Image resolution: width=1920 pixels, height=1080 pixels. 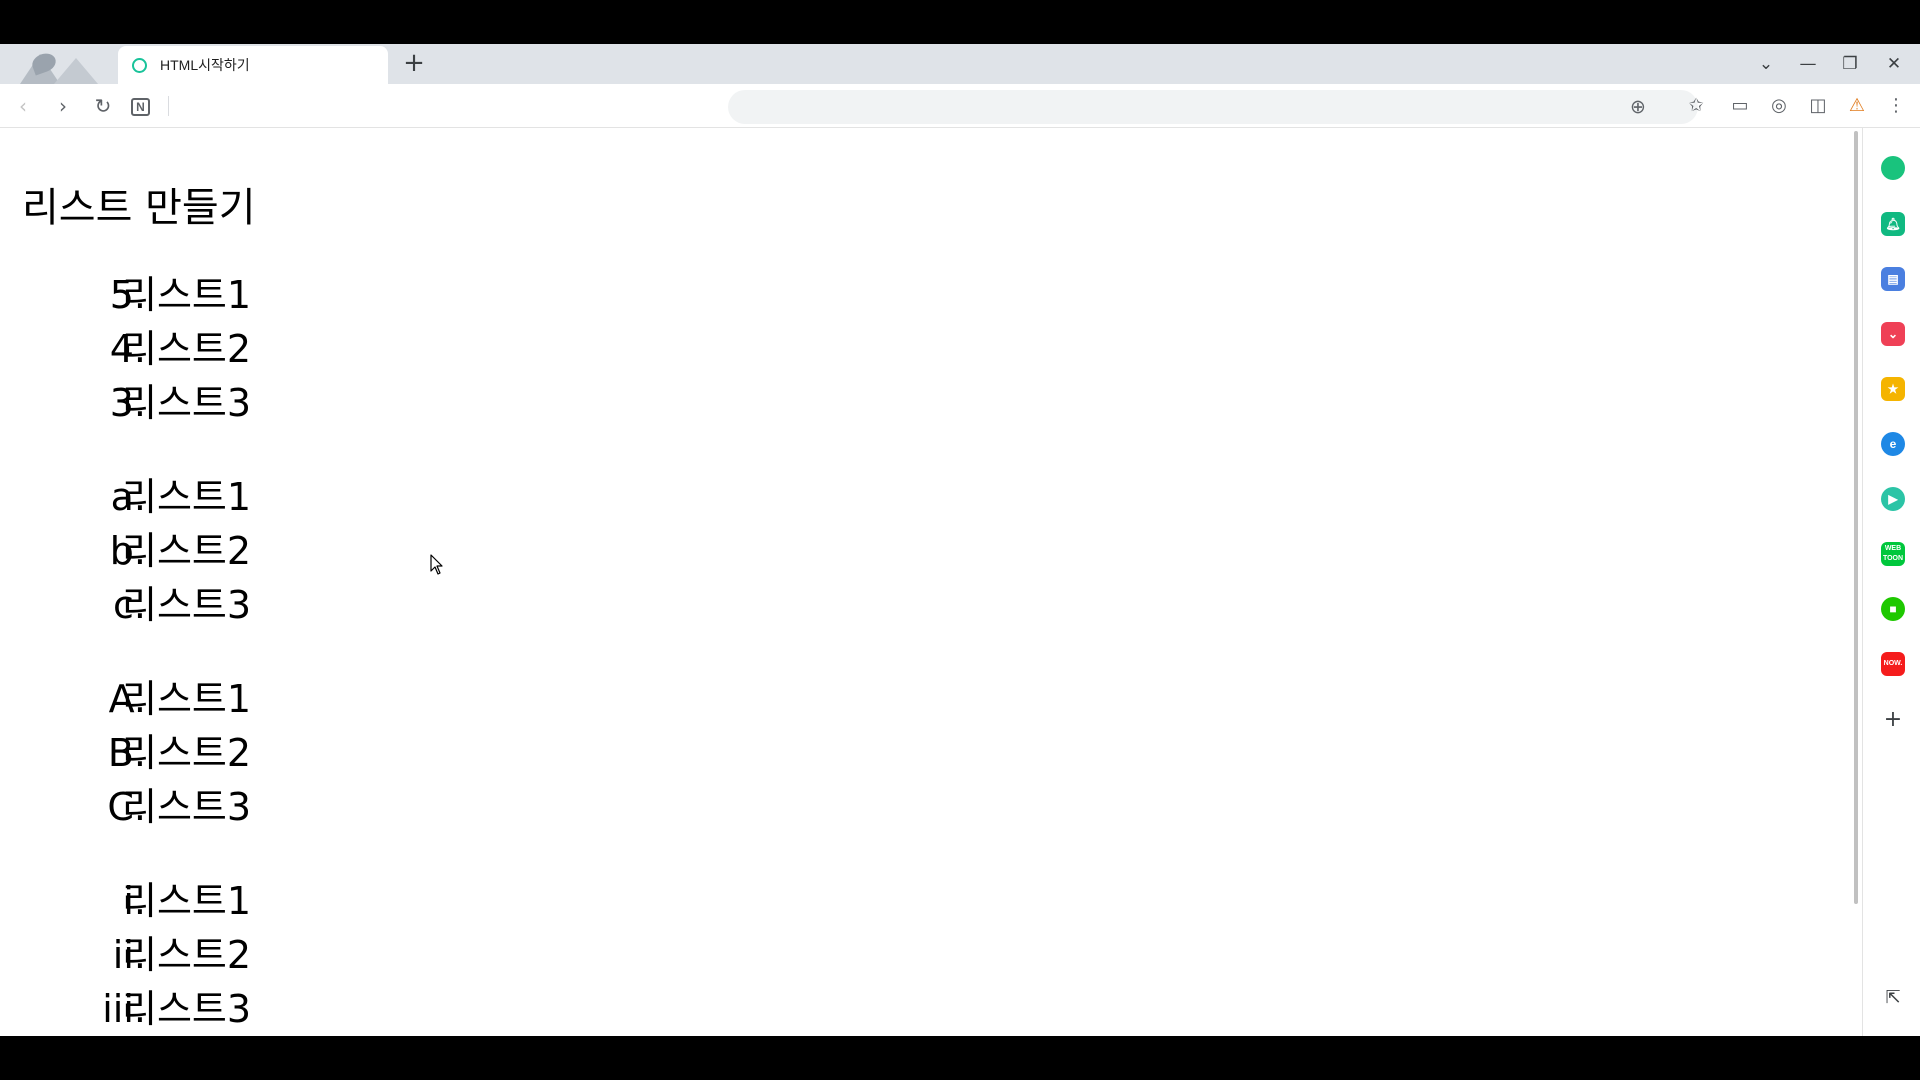 What do you see at coordinates (1779, 106) in the screenshot?
I see `screenshot-icon: ◎` at bounding box center [1779, 106].